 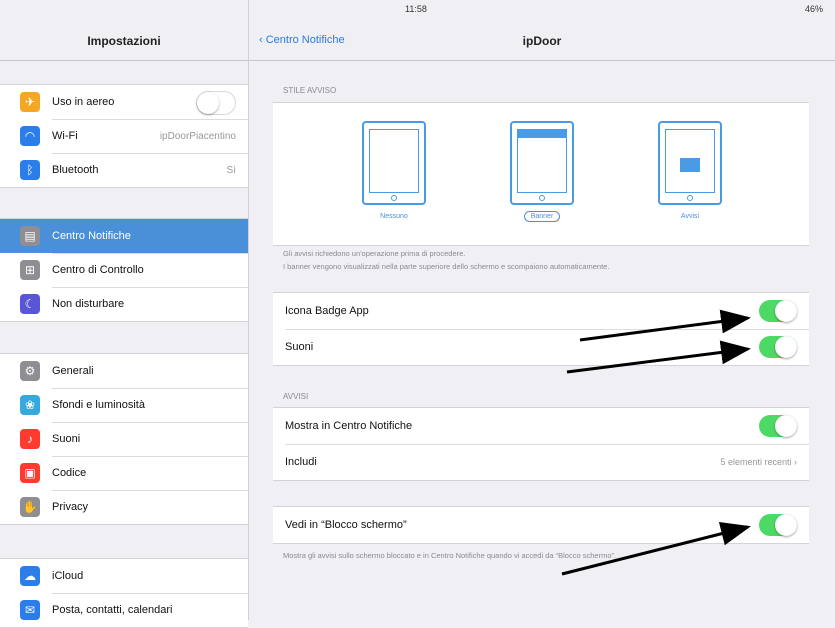 What do you see at coordinates (656, 442) in the screenshot?
I see `annotation-arrows` at bounding box center [656, 442].